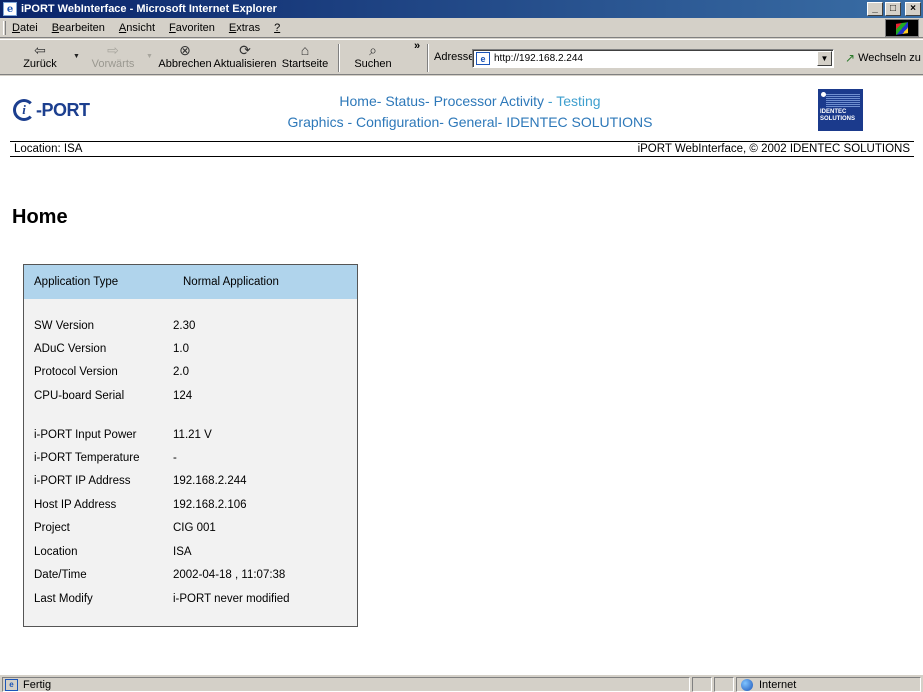  What do you see at coordinates (59, 110) in the screenshot?
I see `iport-logo: i -PORT` at bounding box center [59, 110].